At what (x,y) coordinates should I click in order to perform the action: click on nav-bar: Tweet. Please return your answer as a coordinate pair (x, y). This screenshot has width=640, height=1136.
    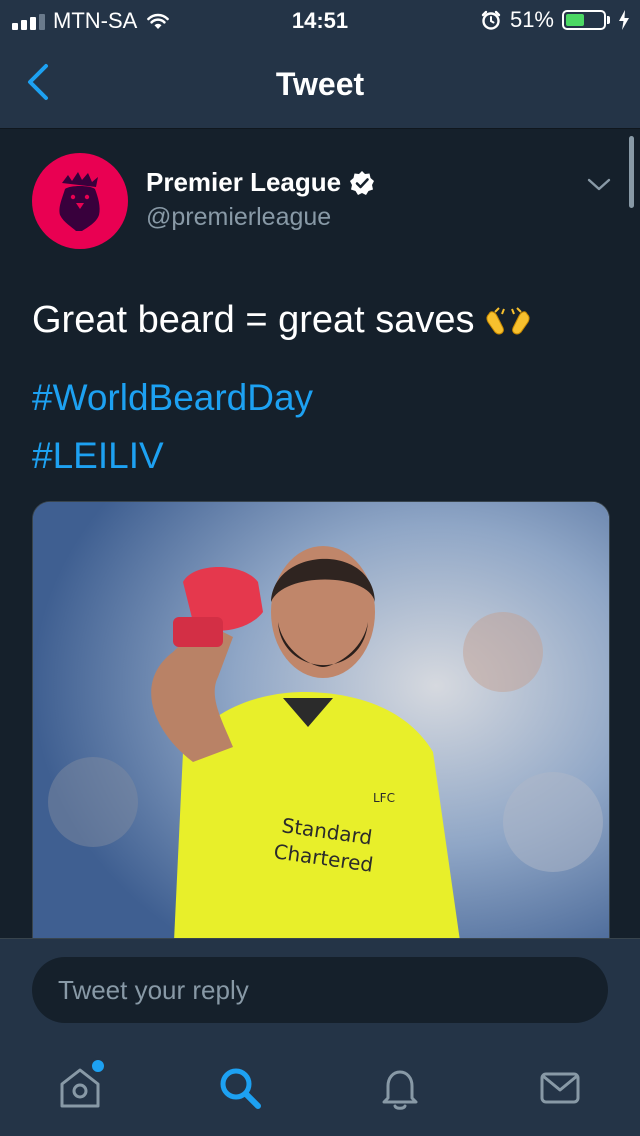
    Looking at the image, I should click on (320, 84).